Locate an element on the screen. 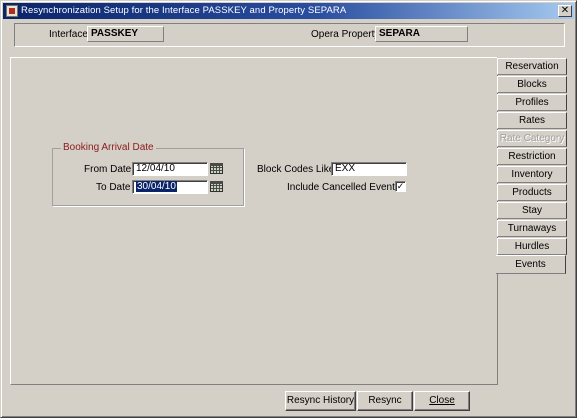 Image resolution: width=577 pixels, height=418 pixels. tab-profiles: Profiles is located at coordinates (532, 102).